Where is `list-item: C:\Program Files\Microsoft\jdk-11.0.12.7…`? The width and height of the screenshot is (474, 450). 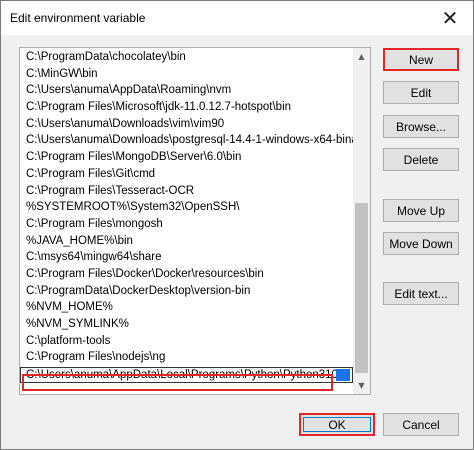 list-item: C:\Program Files\Microsoft\jdk-11.0.12.7… is located at coordinates (186, 107).